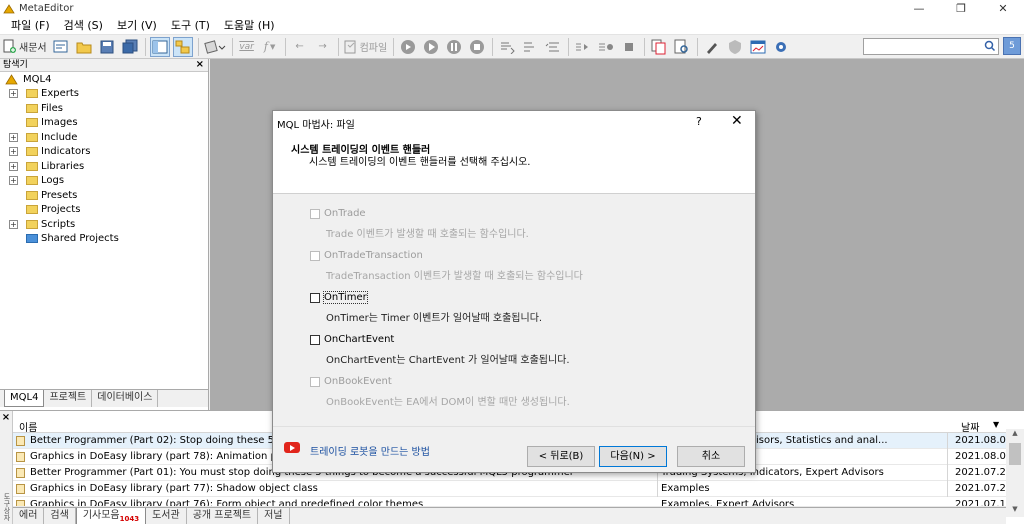 The height and width of the screenshot is (524, 1024). What do you see at coordinates (1003, 8) in the screenshot?
I see `close-window-button: ✕` at bounding box center [1003, 8].